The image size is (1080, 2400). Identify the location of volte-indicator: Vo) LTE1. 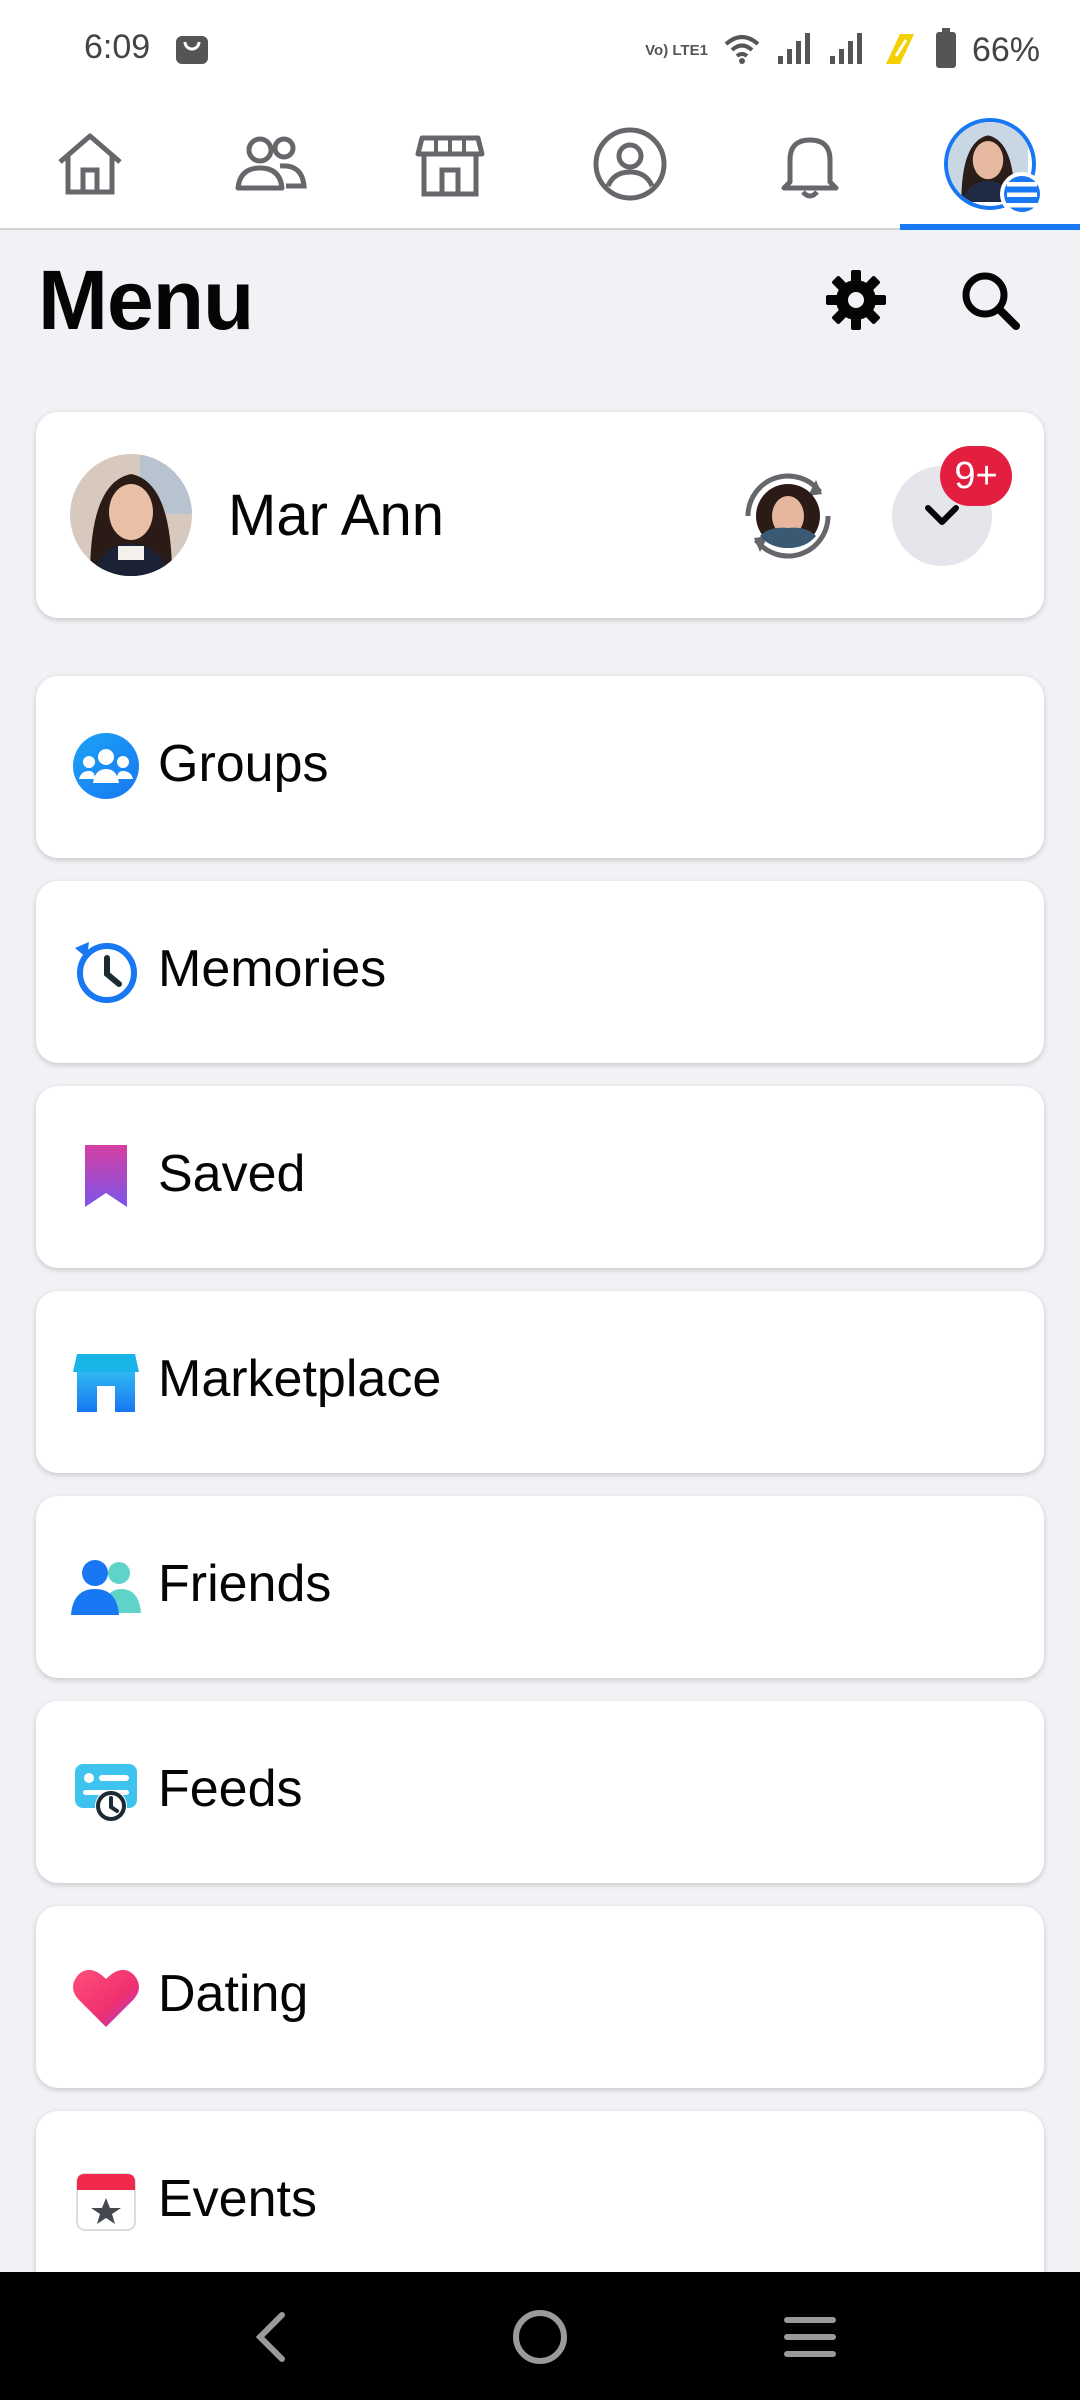
(676, 50).